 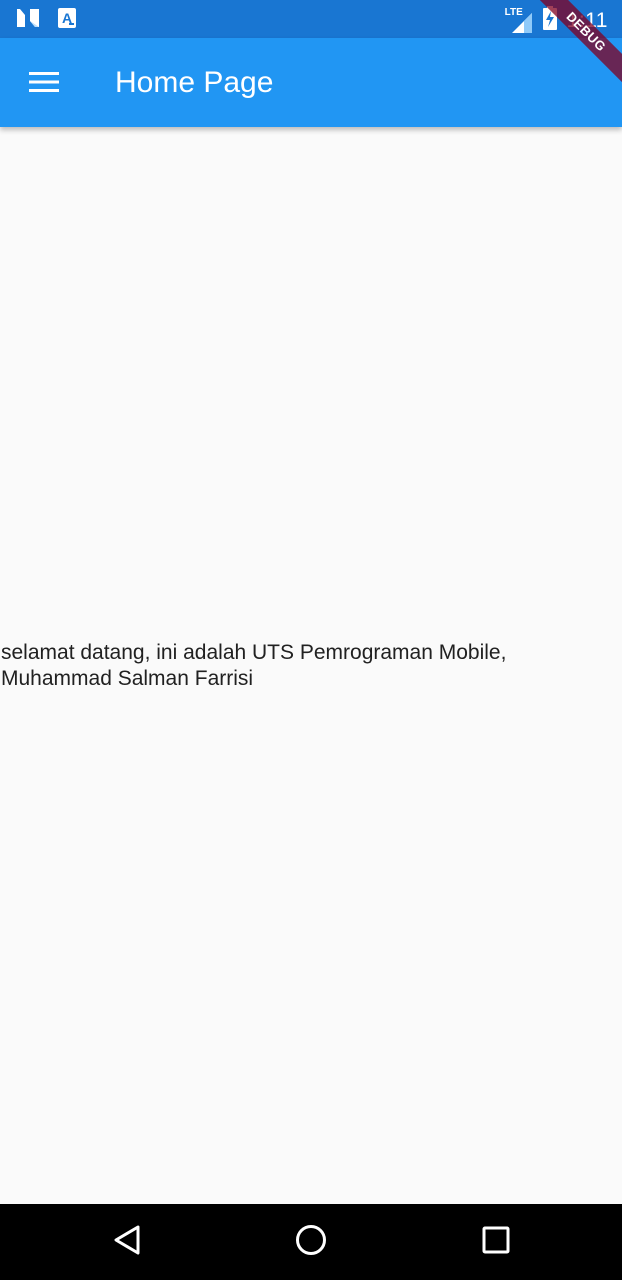 What do you see at coordinates (67, 20) in the screenshot?
I see `text-a-icon: A` at bounding box center [67, 20].